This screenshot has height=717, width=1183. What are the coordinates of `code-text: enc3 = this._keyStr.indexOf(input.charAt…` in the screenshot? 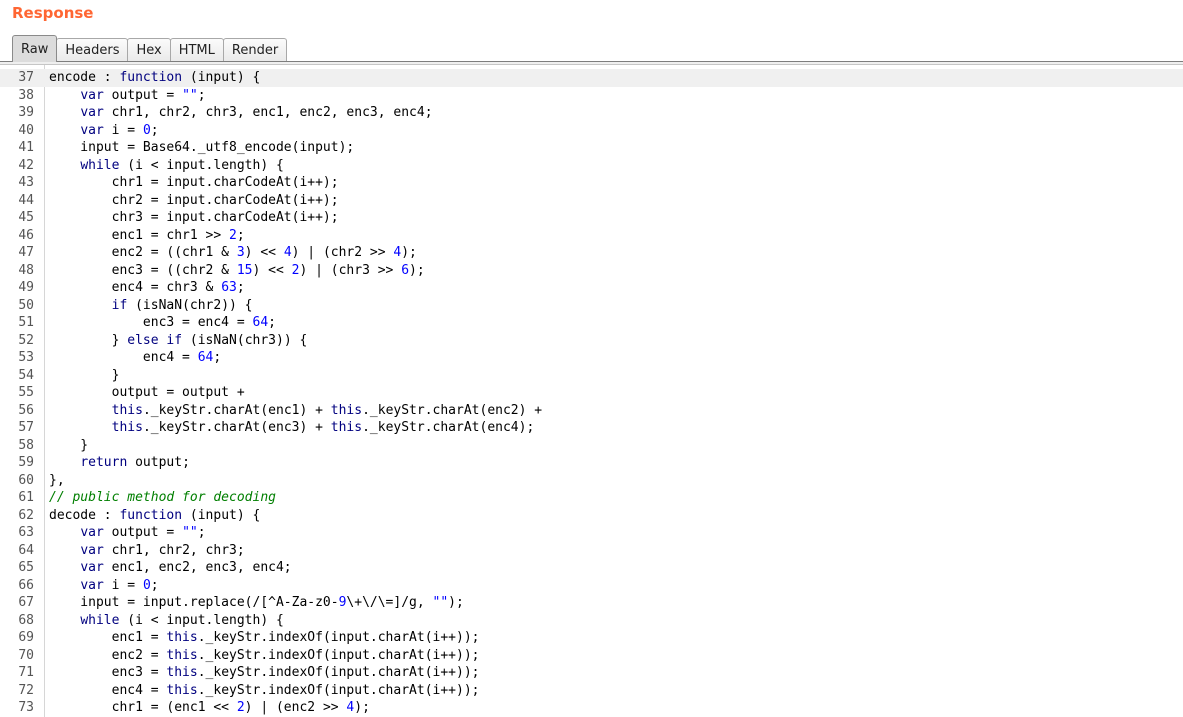 It's located at (264, 672).